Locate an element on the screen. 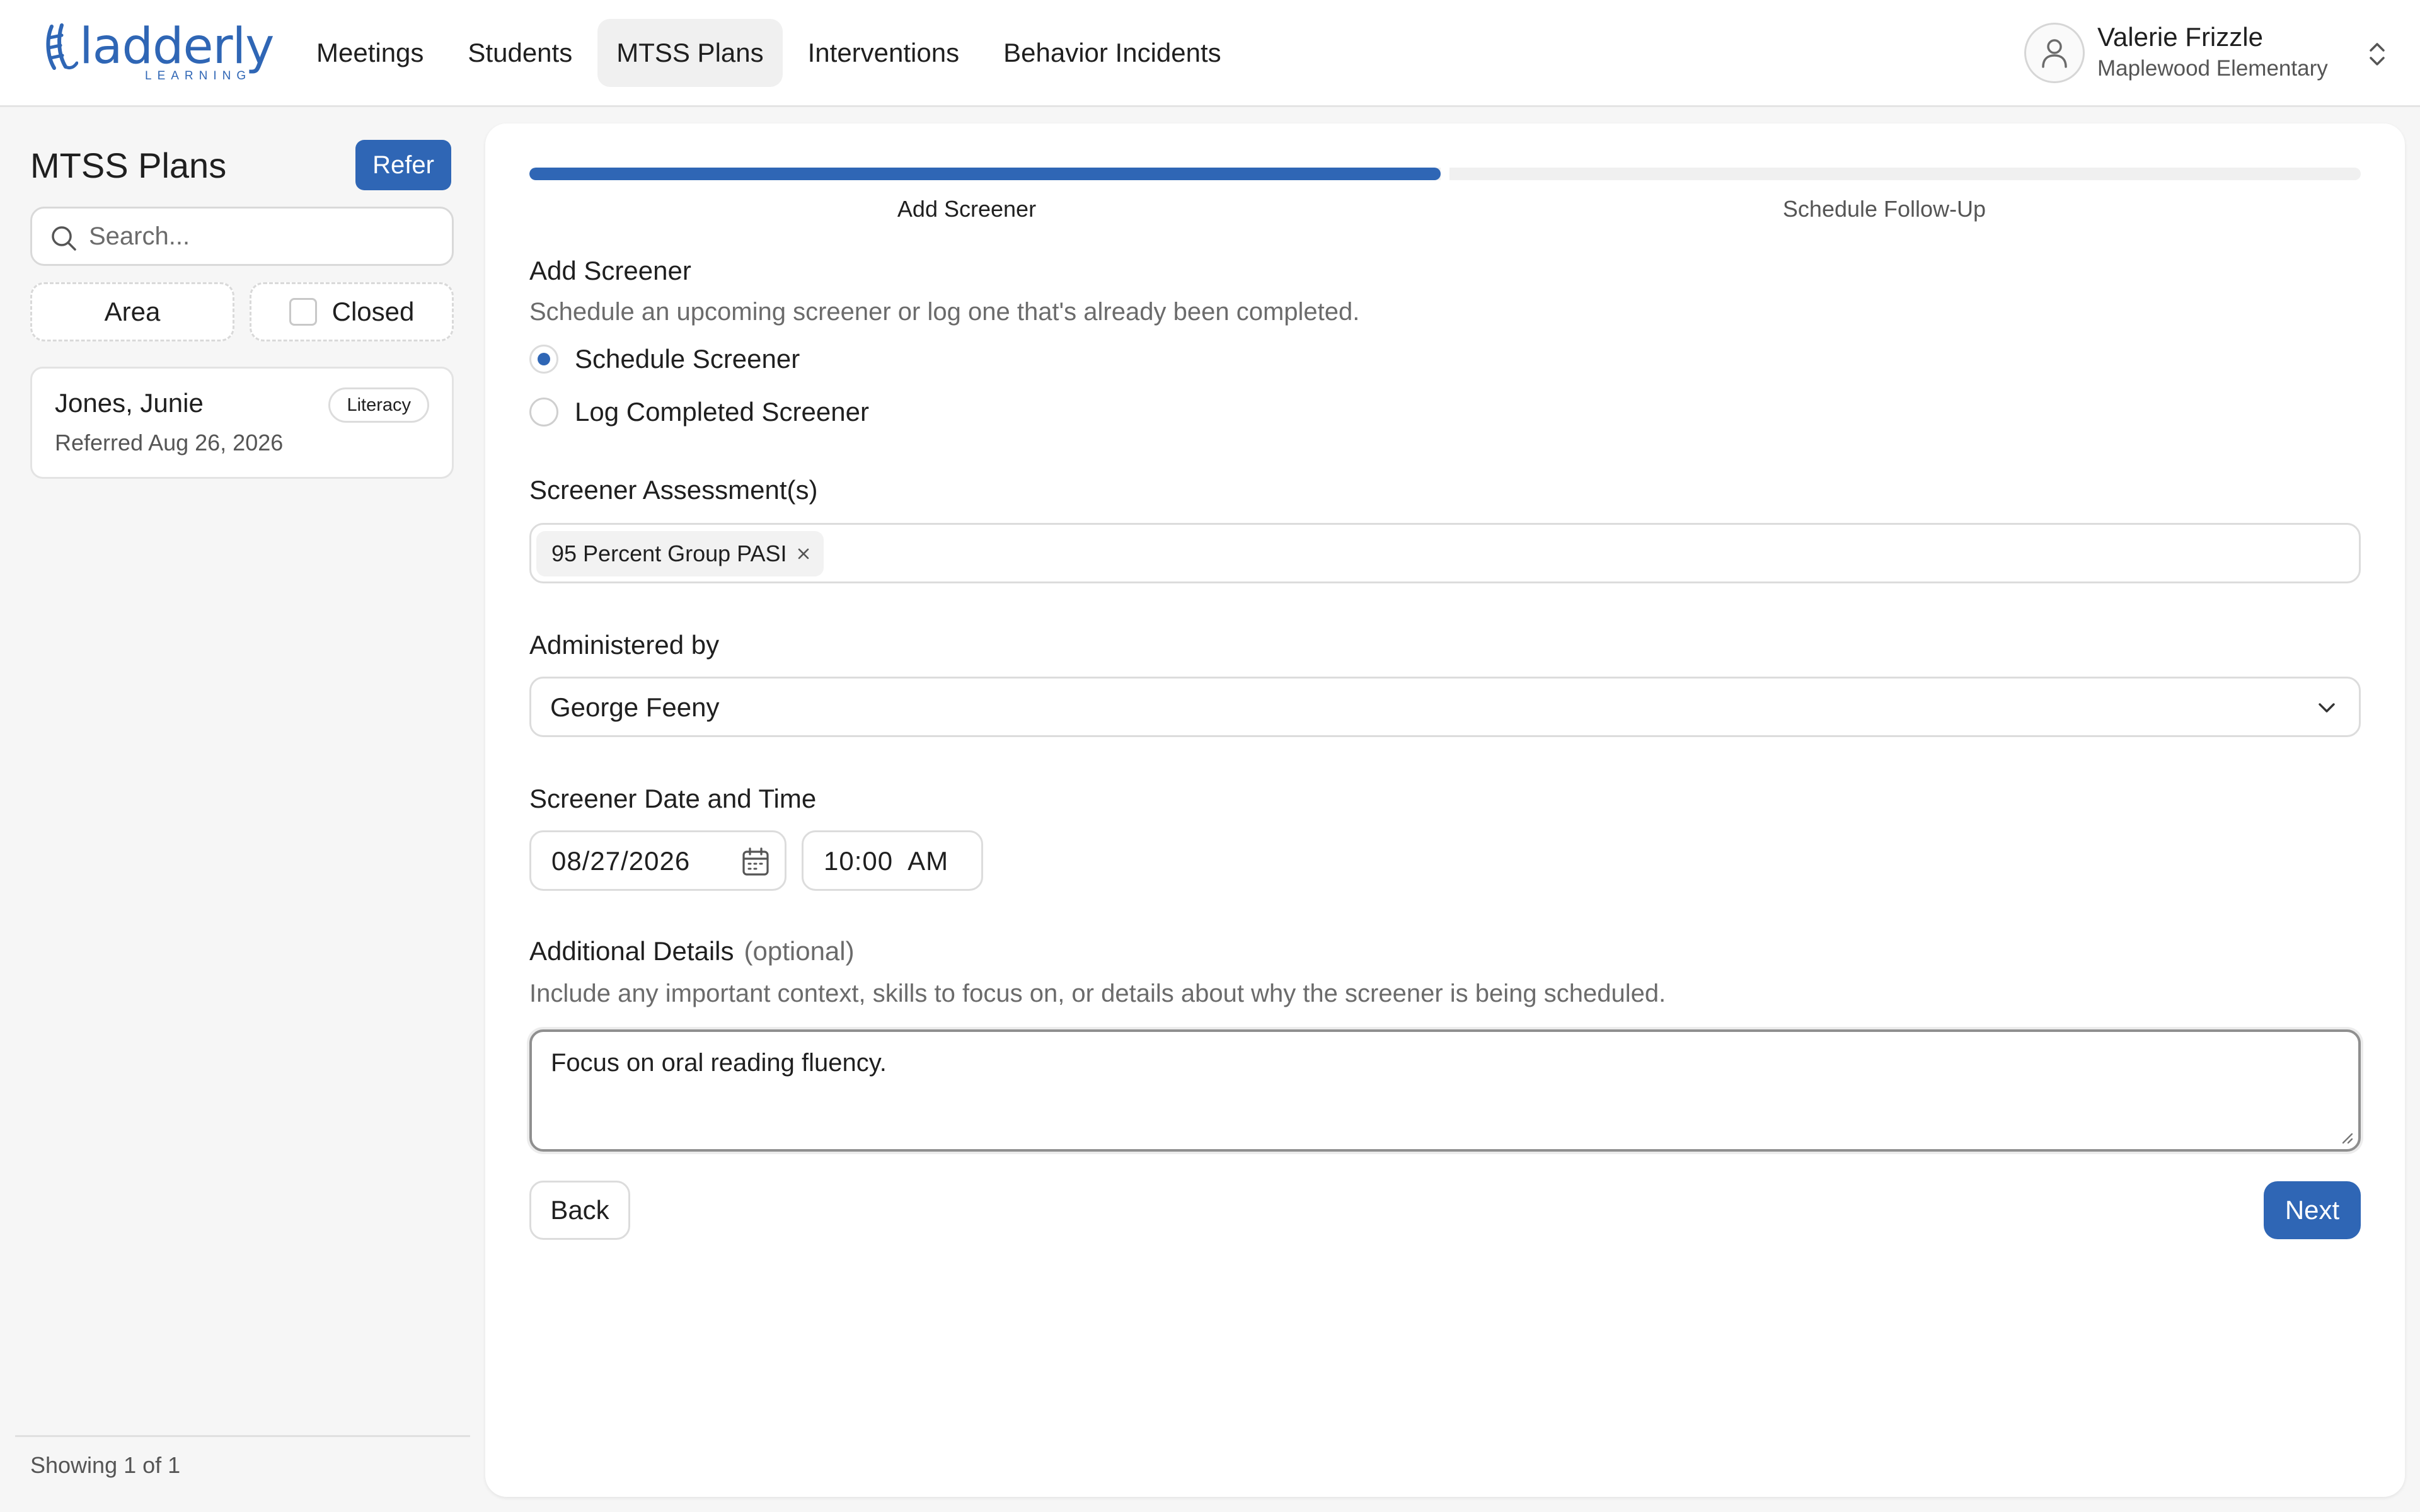  radio-label: Log Completed Screener is located at coordinates (722, 412).